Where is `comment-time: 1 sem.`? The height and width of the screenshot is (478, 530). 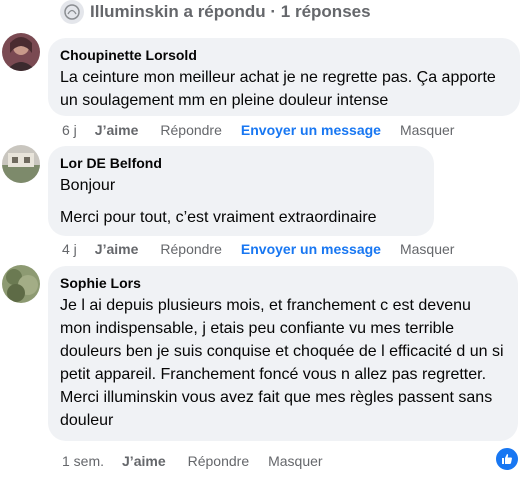
comment-time: 1 sem. is located at coordinates (83, 461).